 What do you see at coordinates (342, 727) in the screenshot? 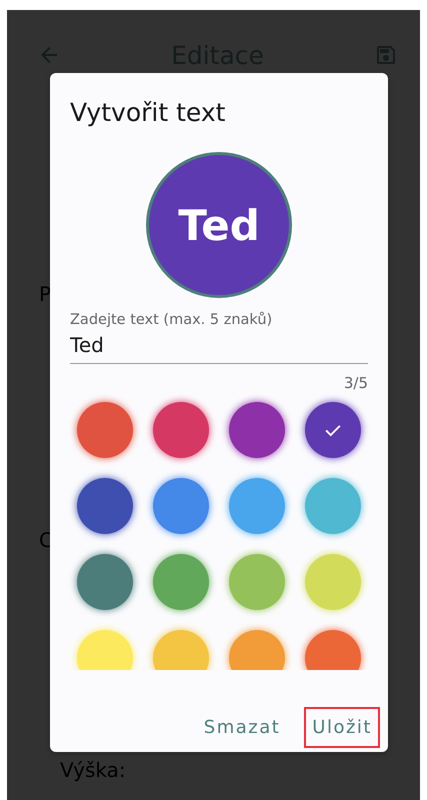
I see `save-button: Uložit` at bounding box center [342, 727].